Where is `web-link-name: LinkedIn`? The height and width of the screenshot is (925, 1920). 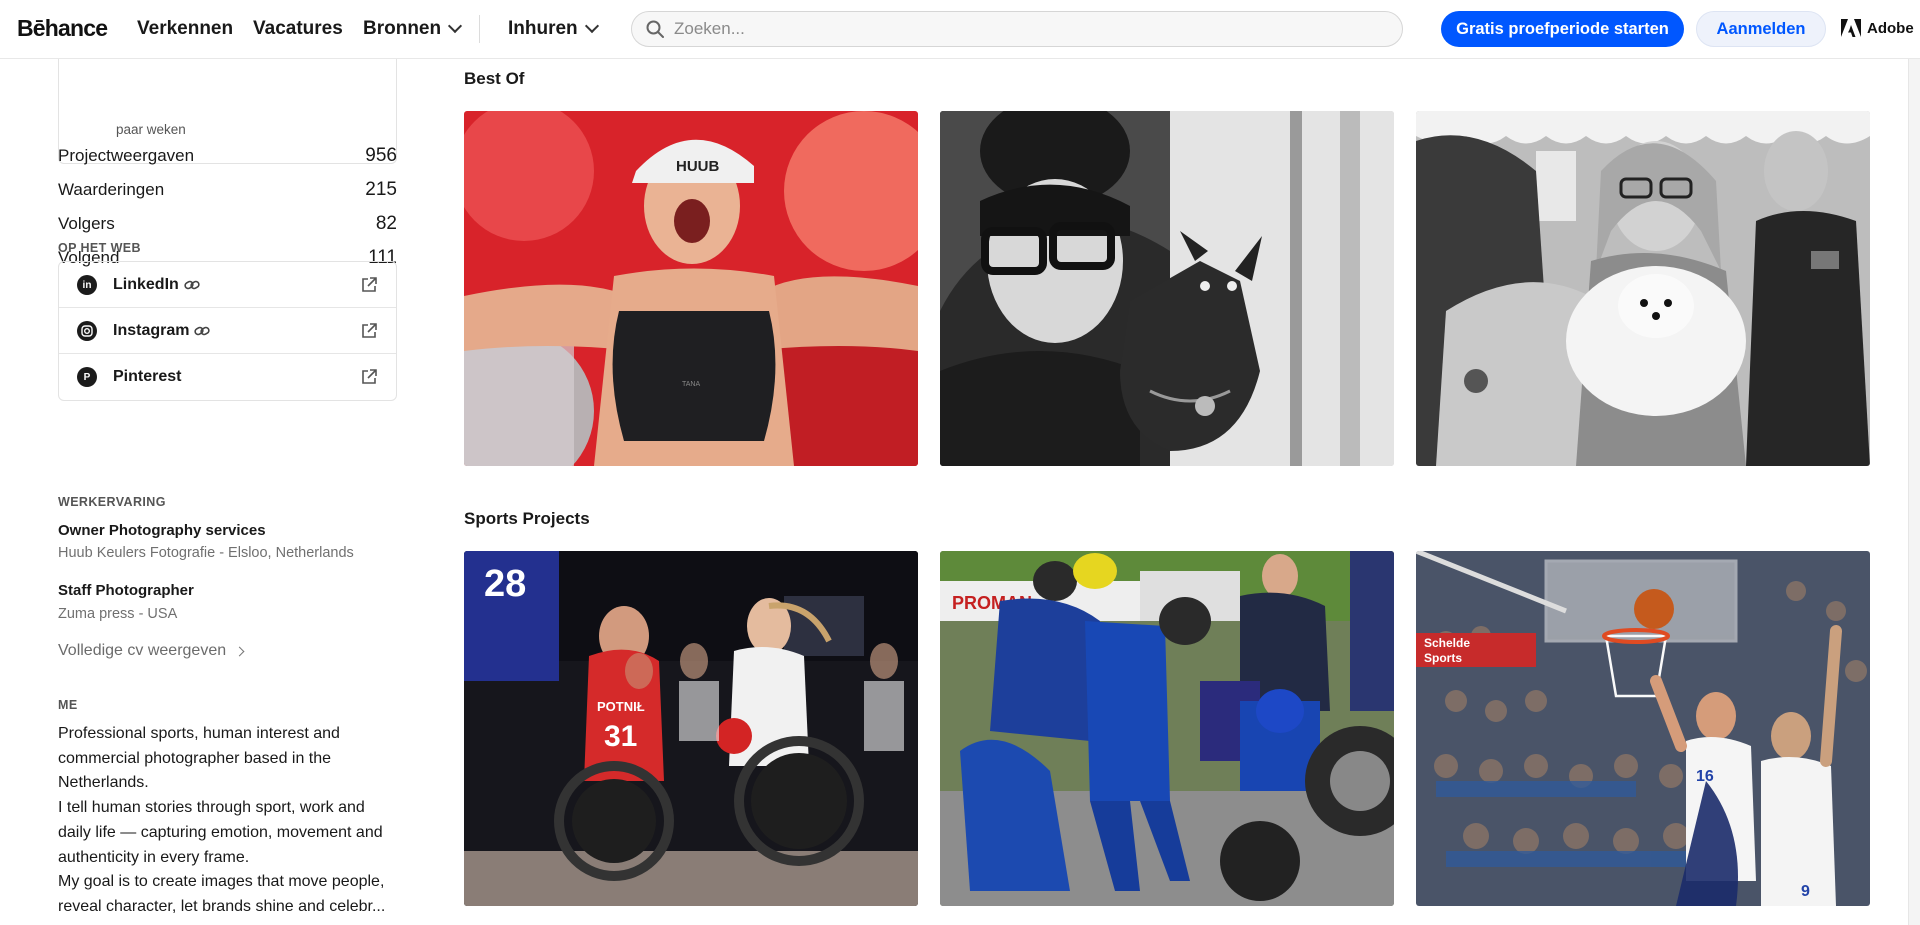
web-link-name: LinkedIn is located at coordinates (146, 284).